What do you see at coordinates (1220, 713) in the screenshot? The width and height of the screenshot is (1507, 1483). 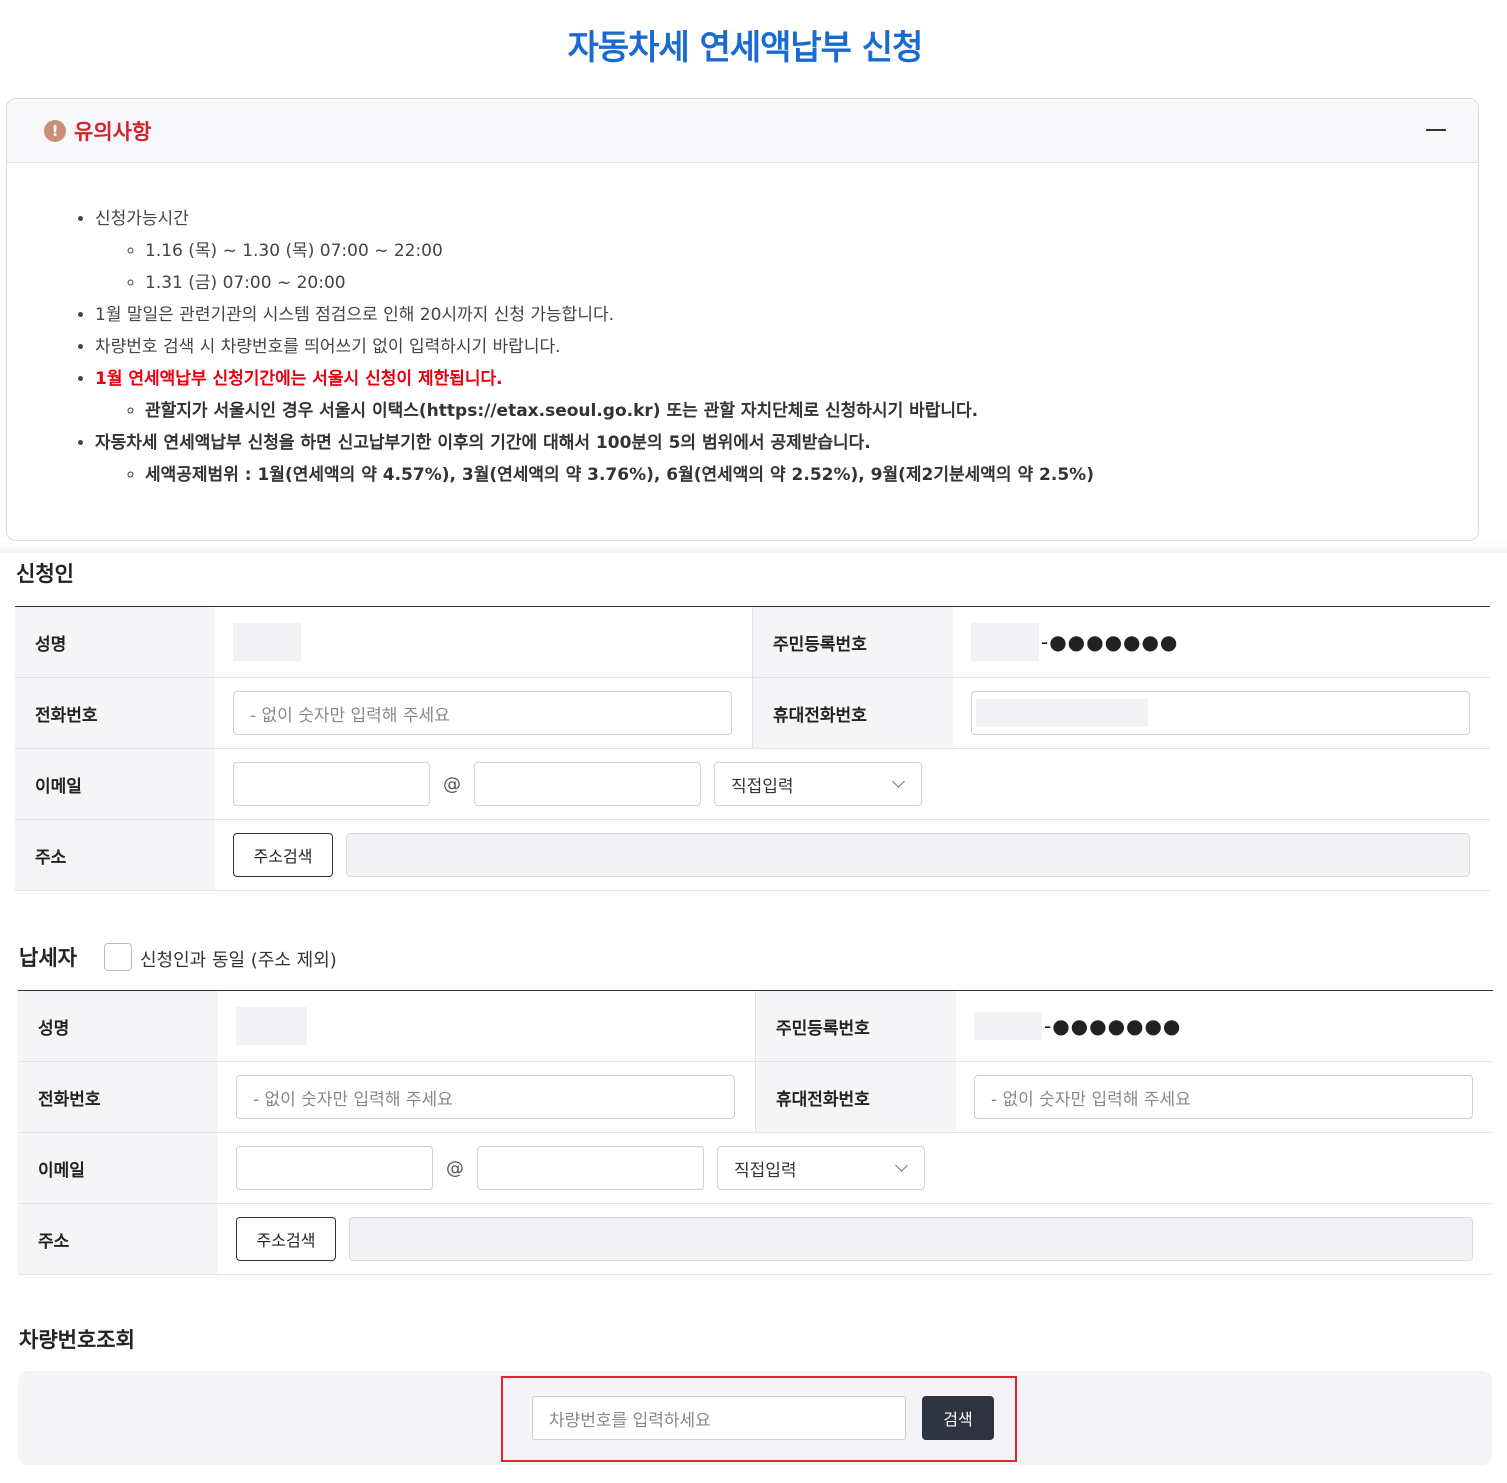 I see `applicant-mobile-input` at bounding box center [1220, 713].